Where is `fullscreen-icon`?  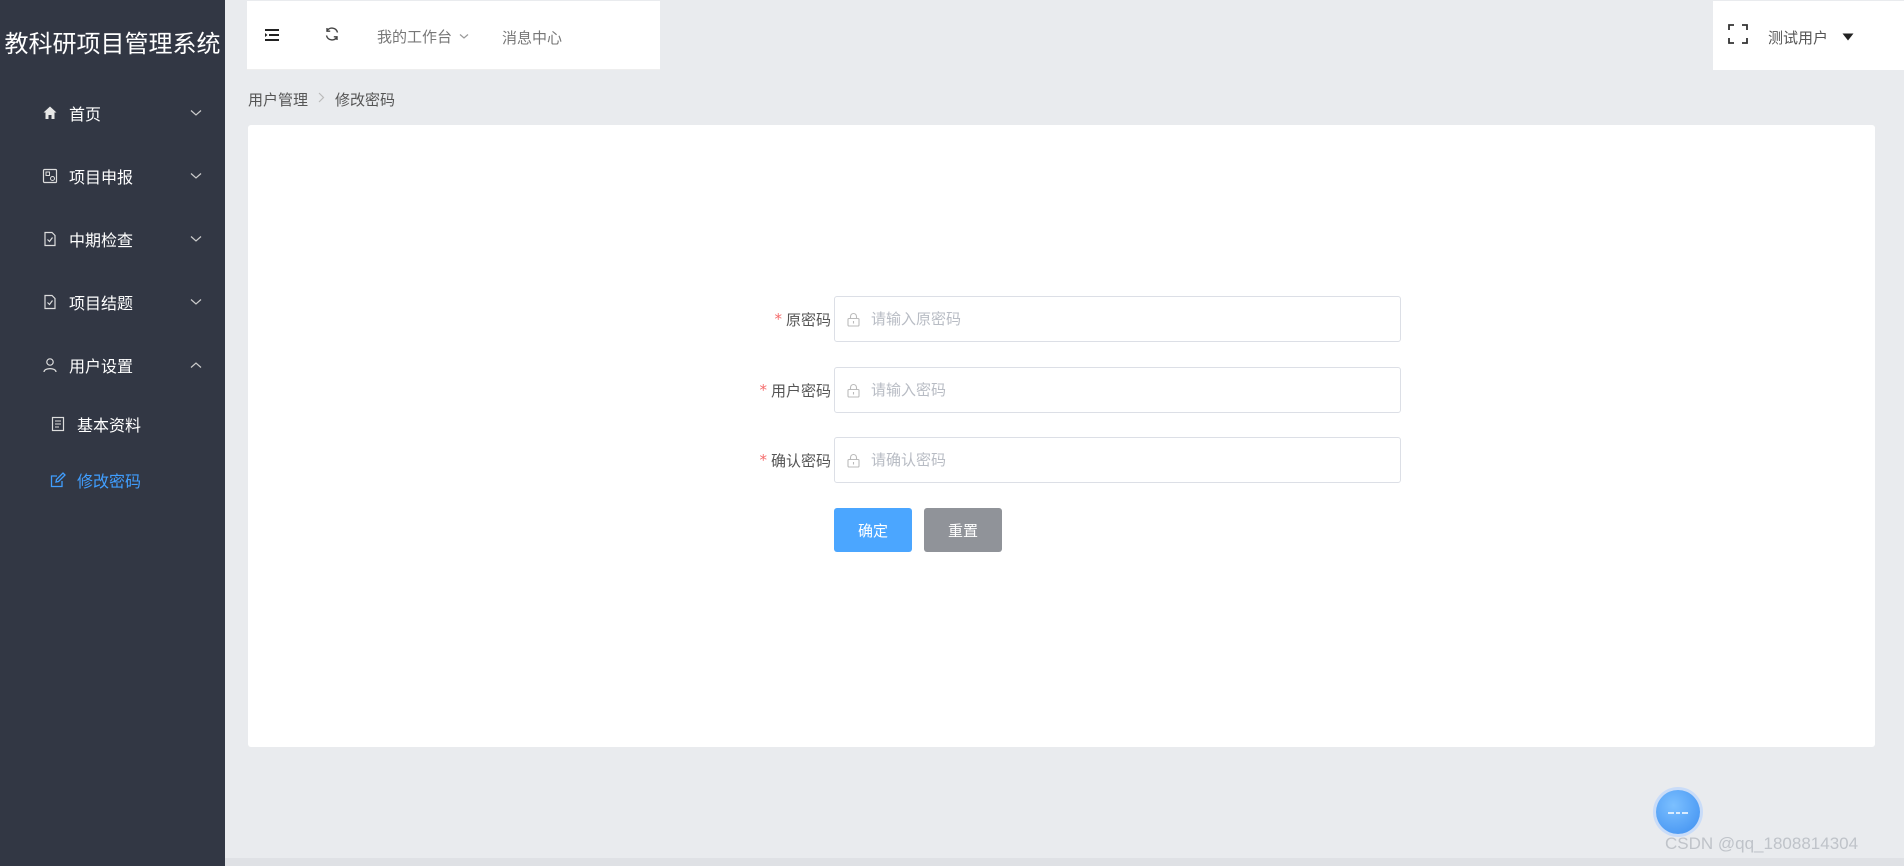 fullscreen-icon is located at coordinates (1738, 36).